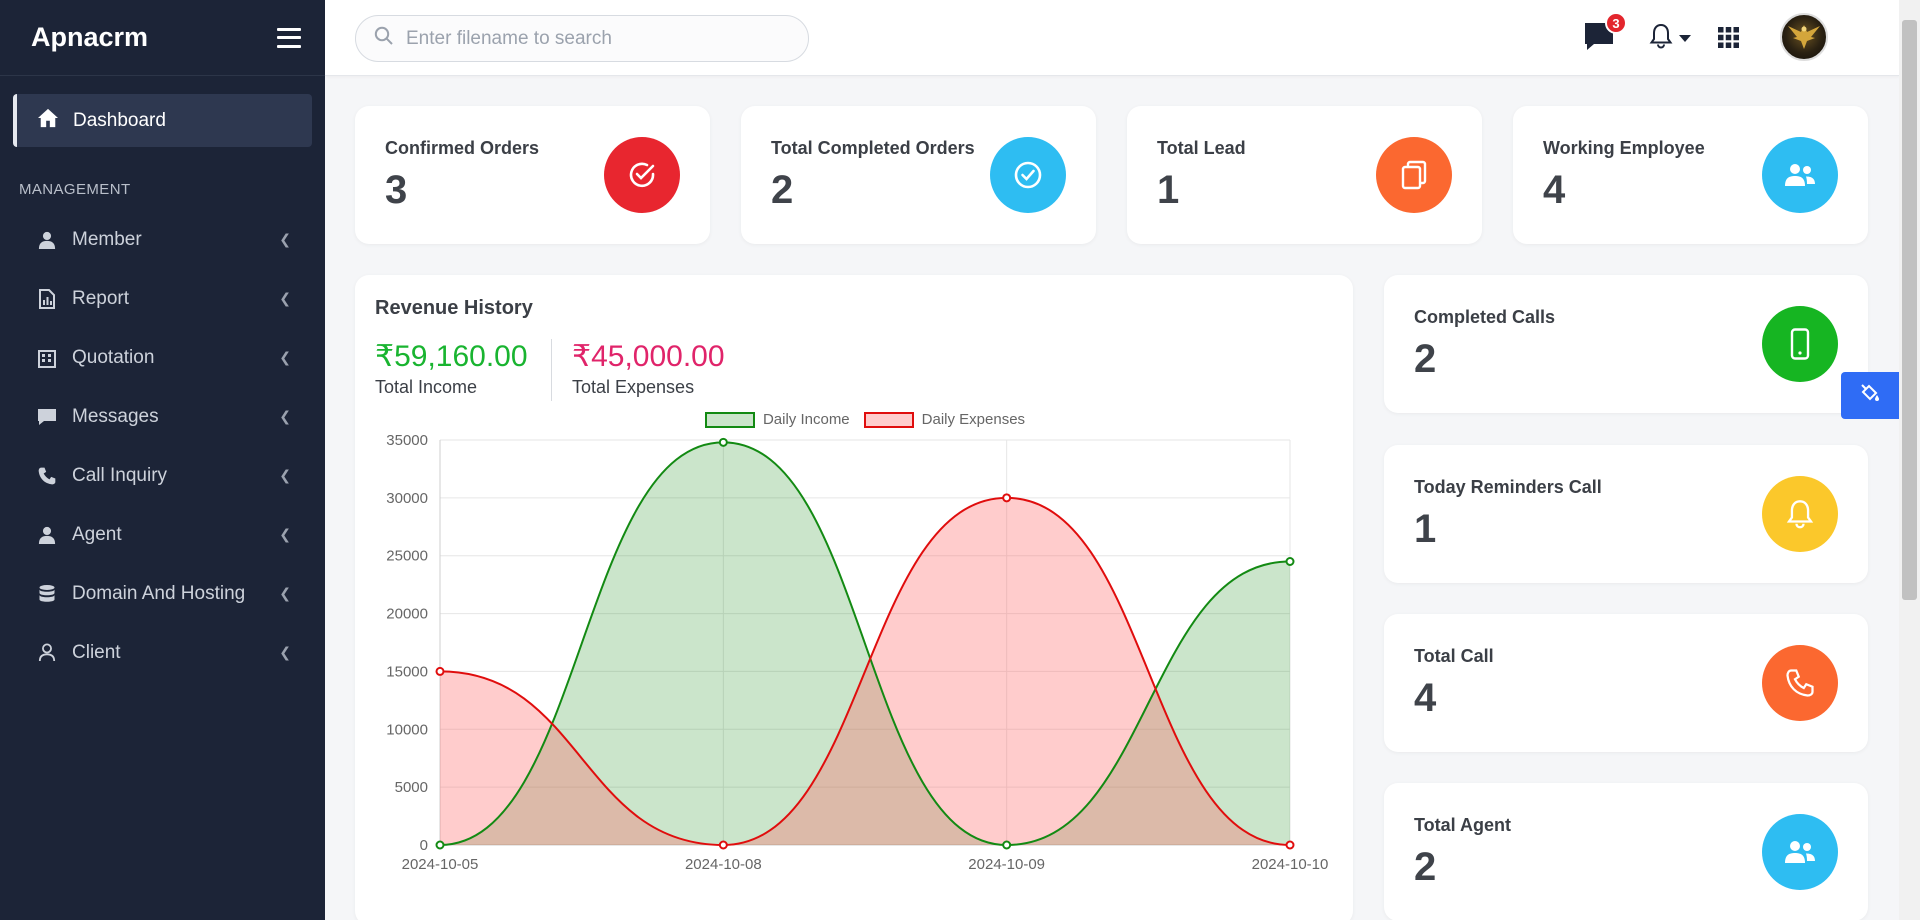 Image resolution: width=1920 pixels, height=920 pixels. I want to click on y-tick-label: 10000, so click(407, 729).